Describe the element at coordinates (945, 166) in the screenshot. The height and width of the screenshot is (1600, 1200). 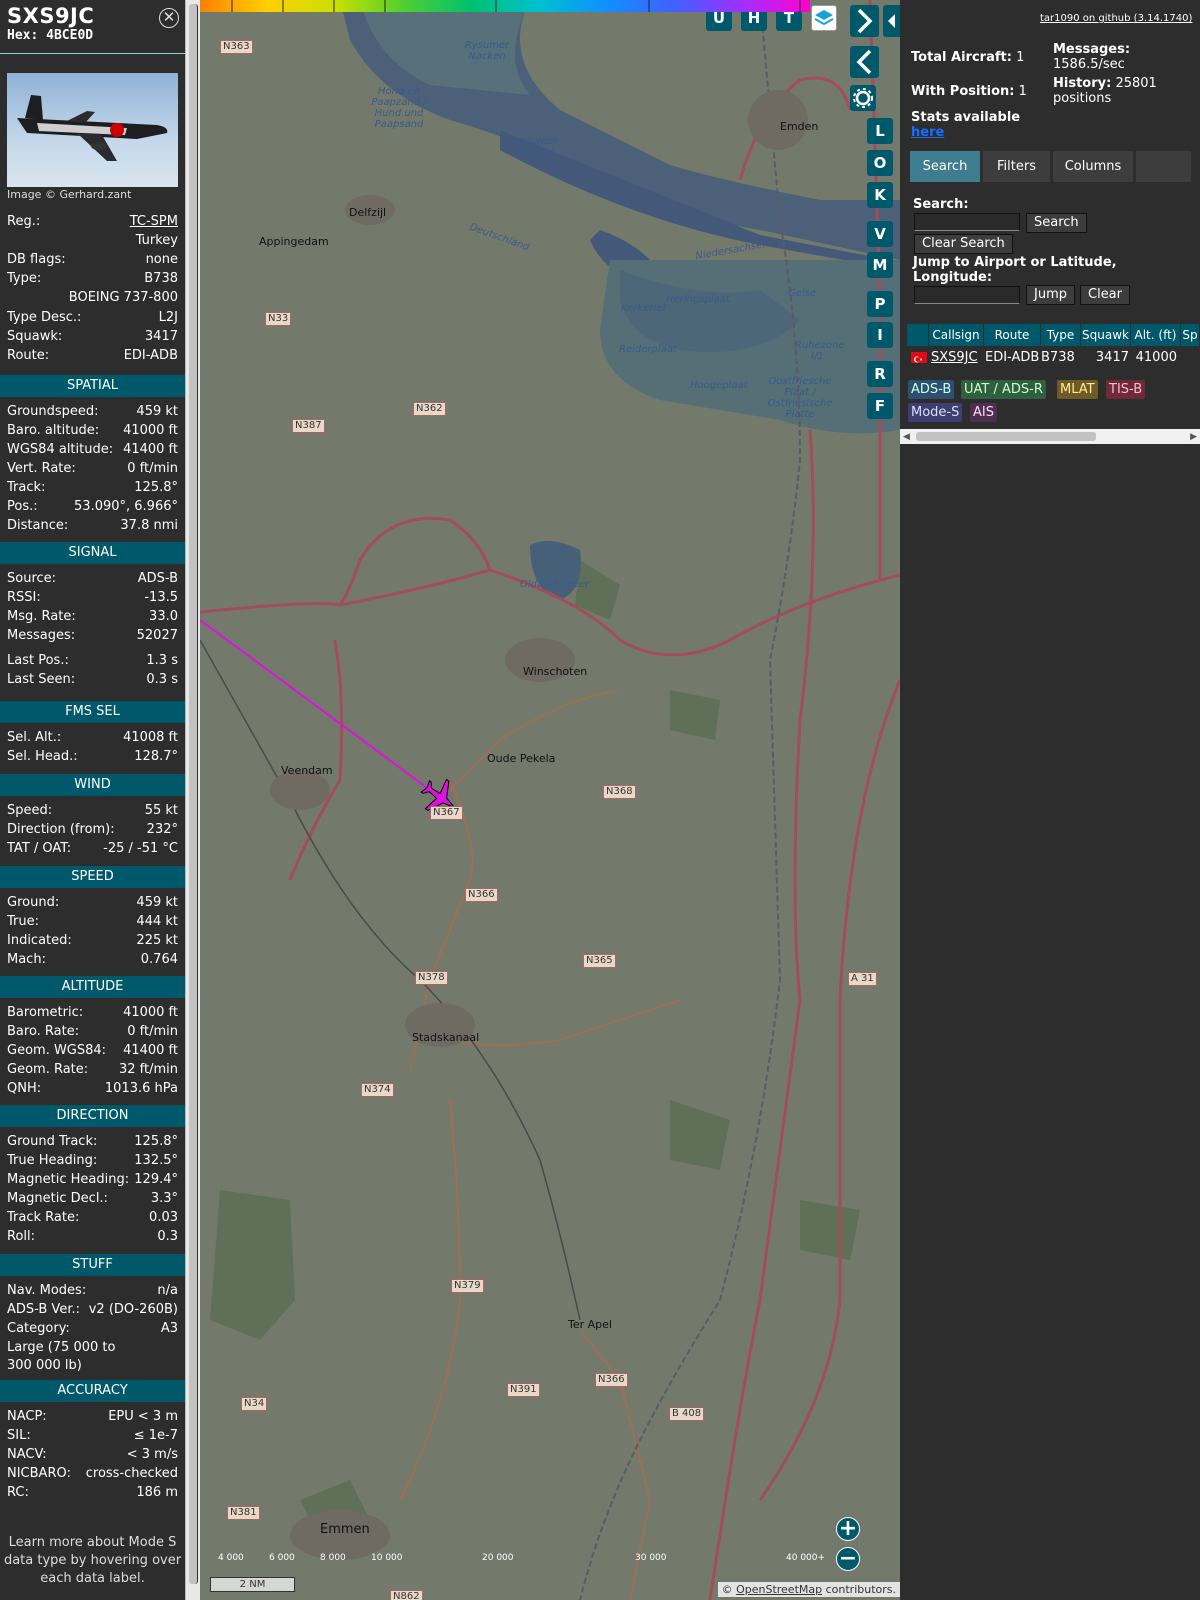
I see `tab-search: Search` at that location.